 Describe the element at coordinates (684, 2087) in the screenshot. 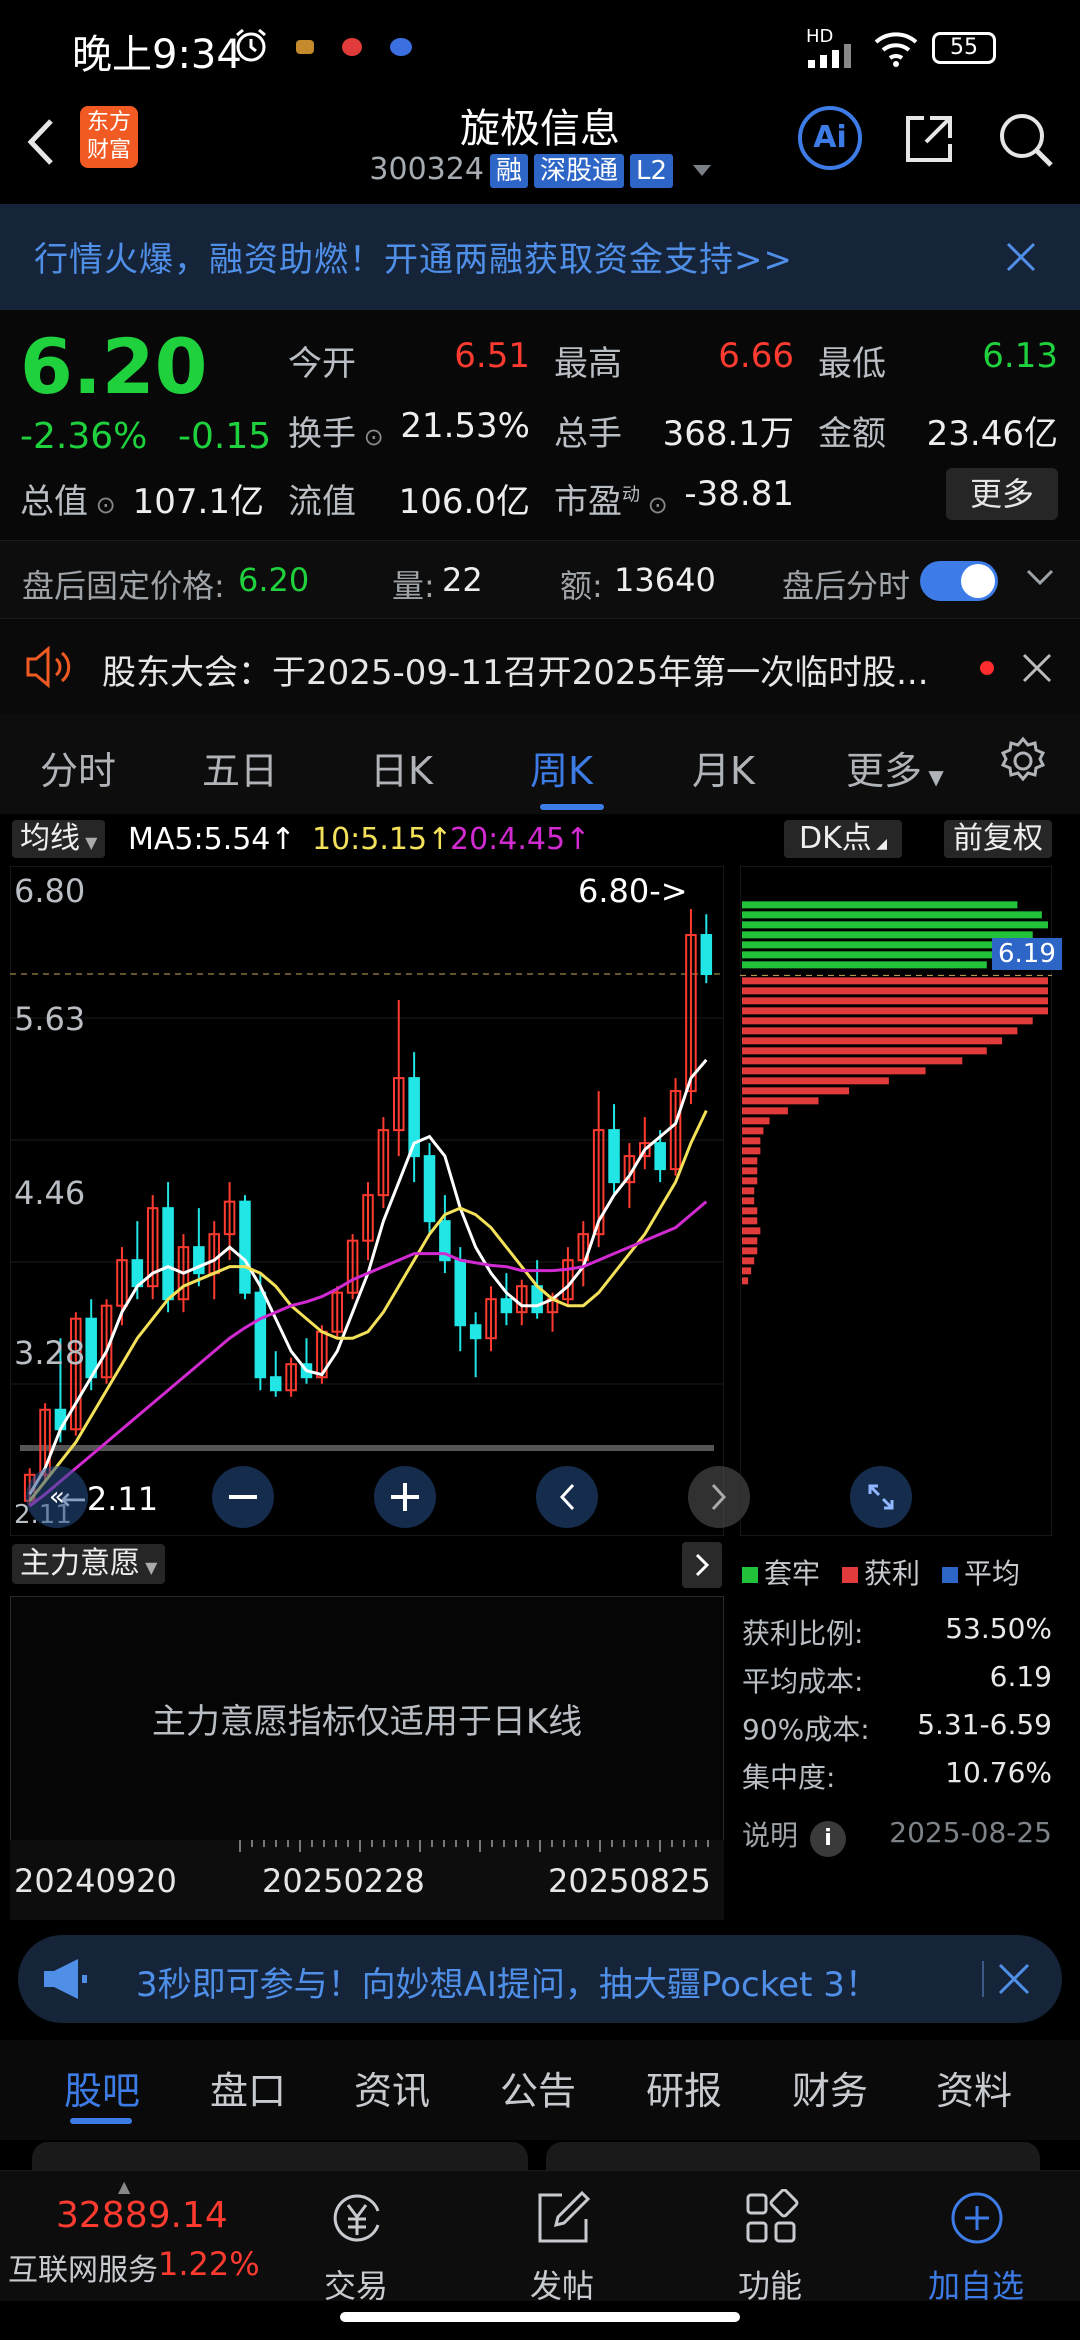

I see `tab-research: 研报` at that location.